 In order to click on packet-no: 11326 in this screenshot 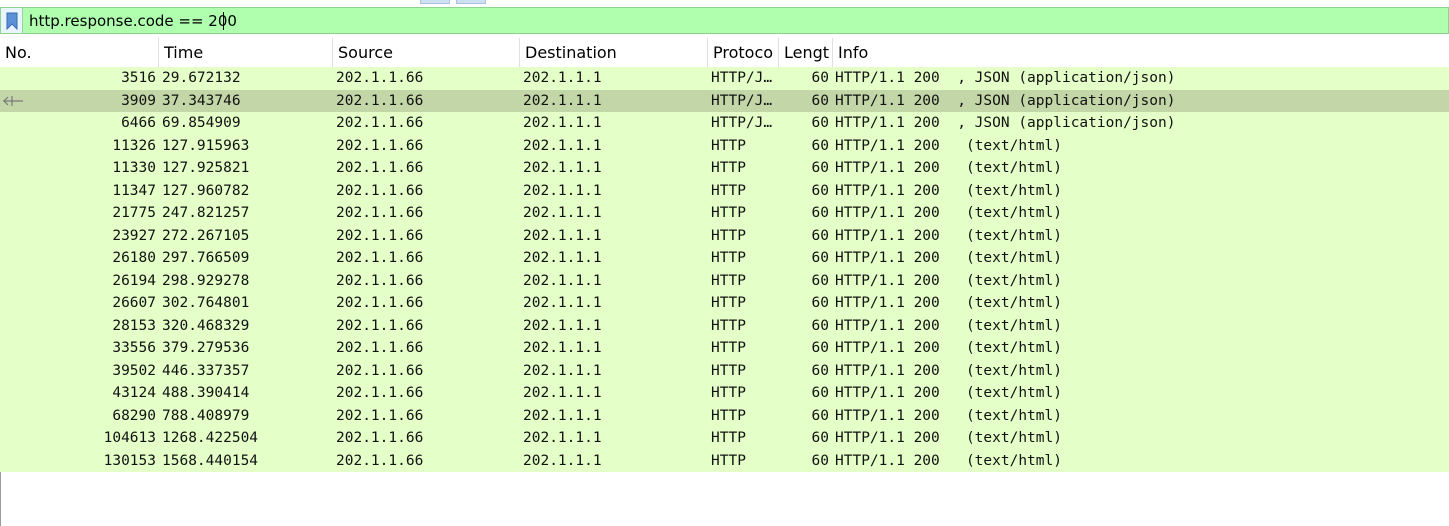, I will do `click(134, 145)`.